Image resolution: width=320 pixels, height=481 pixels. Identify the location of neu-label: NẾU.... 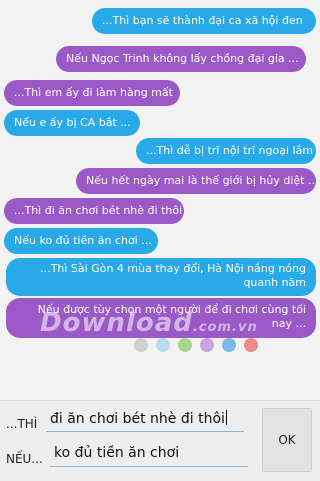
(24, 459).